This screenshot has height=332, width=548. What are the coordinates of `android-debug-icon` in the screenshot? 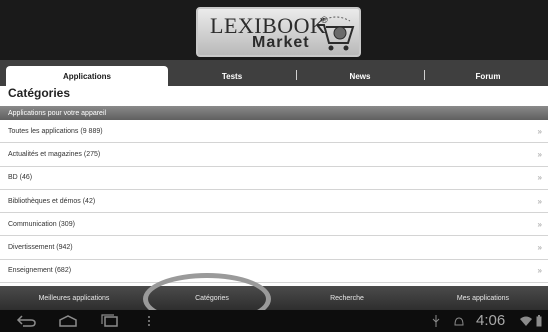 It's located at (459, 321).